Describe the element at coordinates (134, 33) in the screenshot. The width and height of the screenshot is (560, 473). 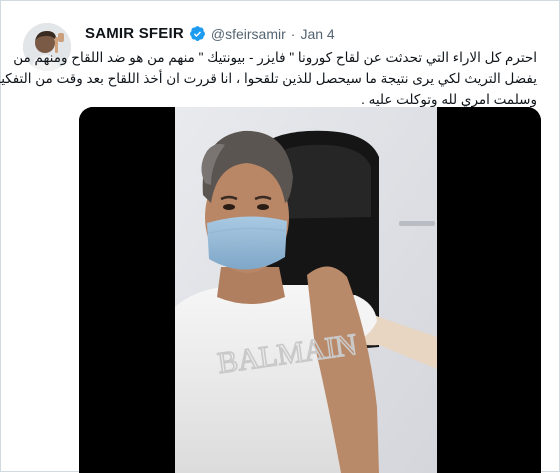
I see `author-name: SAMIR SFEIR` at that location.